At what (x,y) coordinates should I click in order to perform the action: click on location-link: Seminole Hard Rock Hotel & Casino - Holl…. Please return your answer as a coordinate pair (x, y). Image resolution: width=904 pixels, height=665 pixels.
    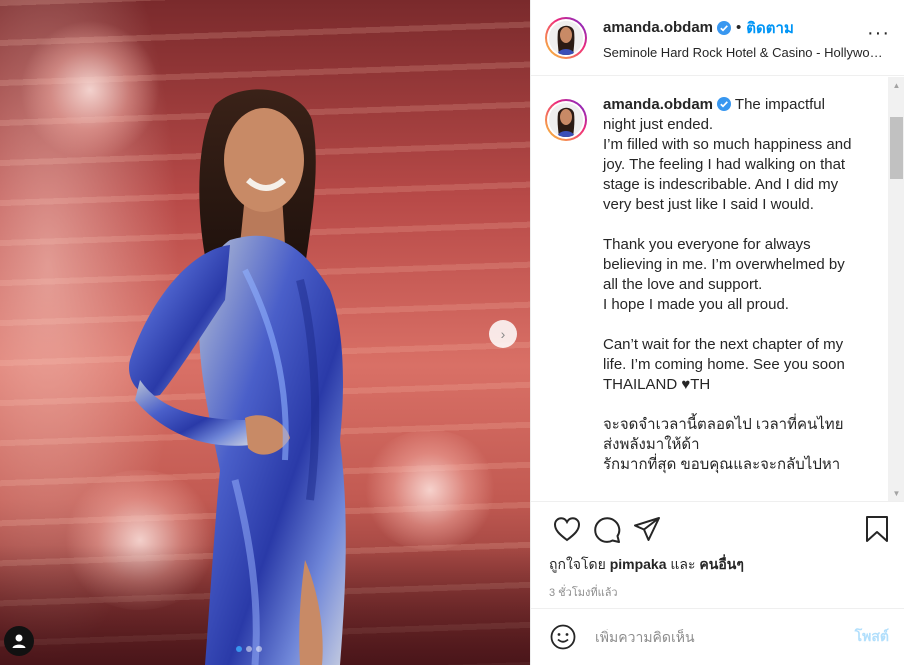
    Looking at the image, I should click on (745, 52).